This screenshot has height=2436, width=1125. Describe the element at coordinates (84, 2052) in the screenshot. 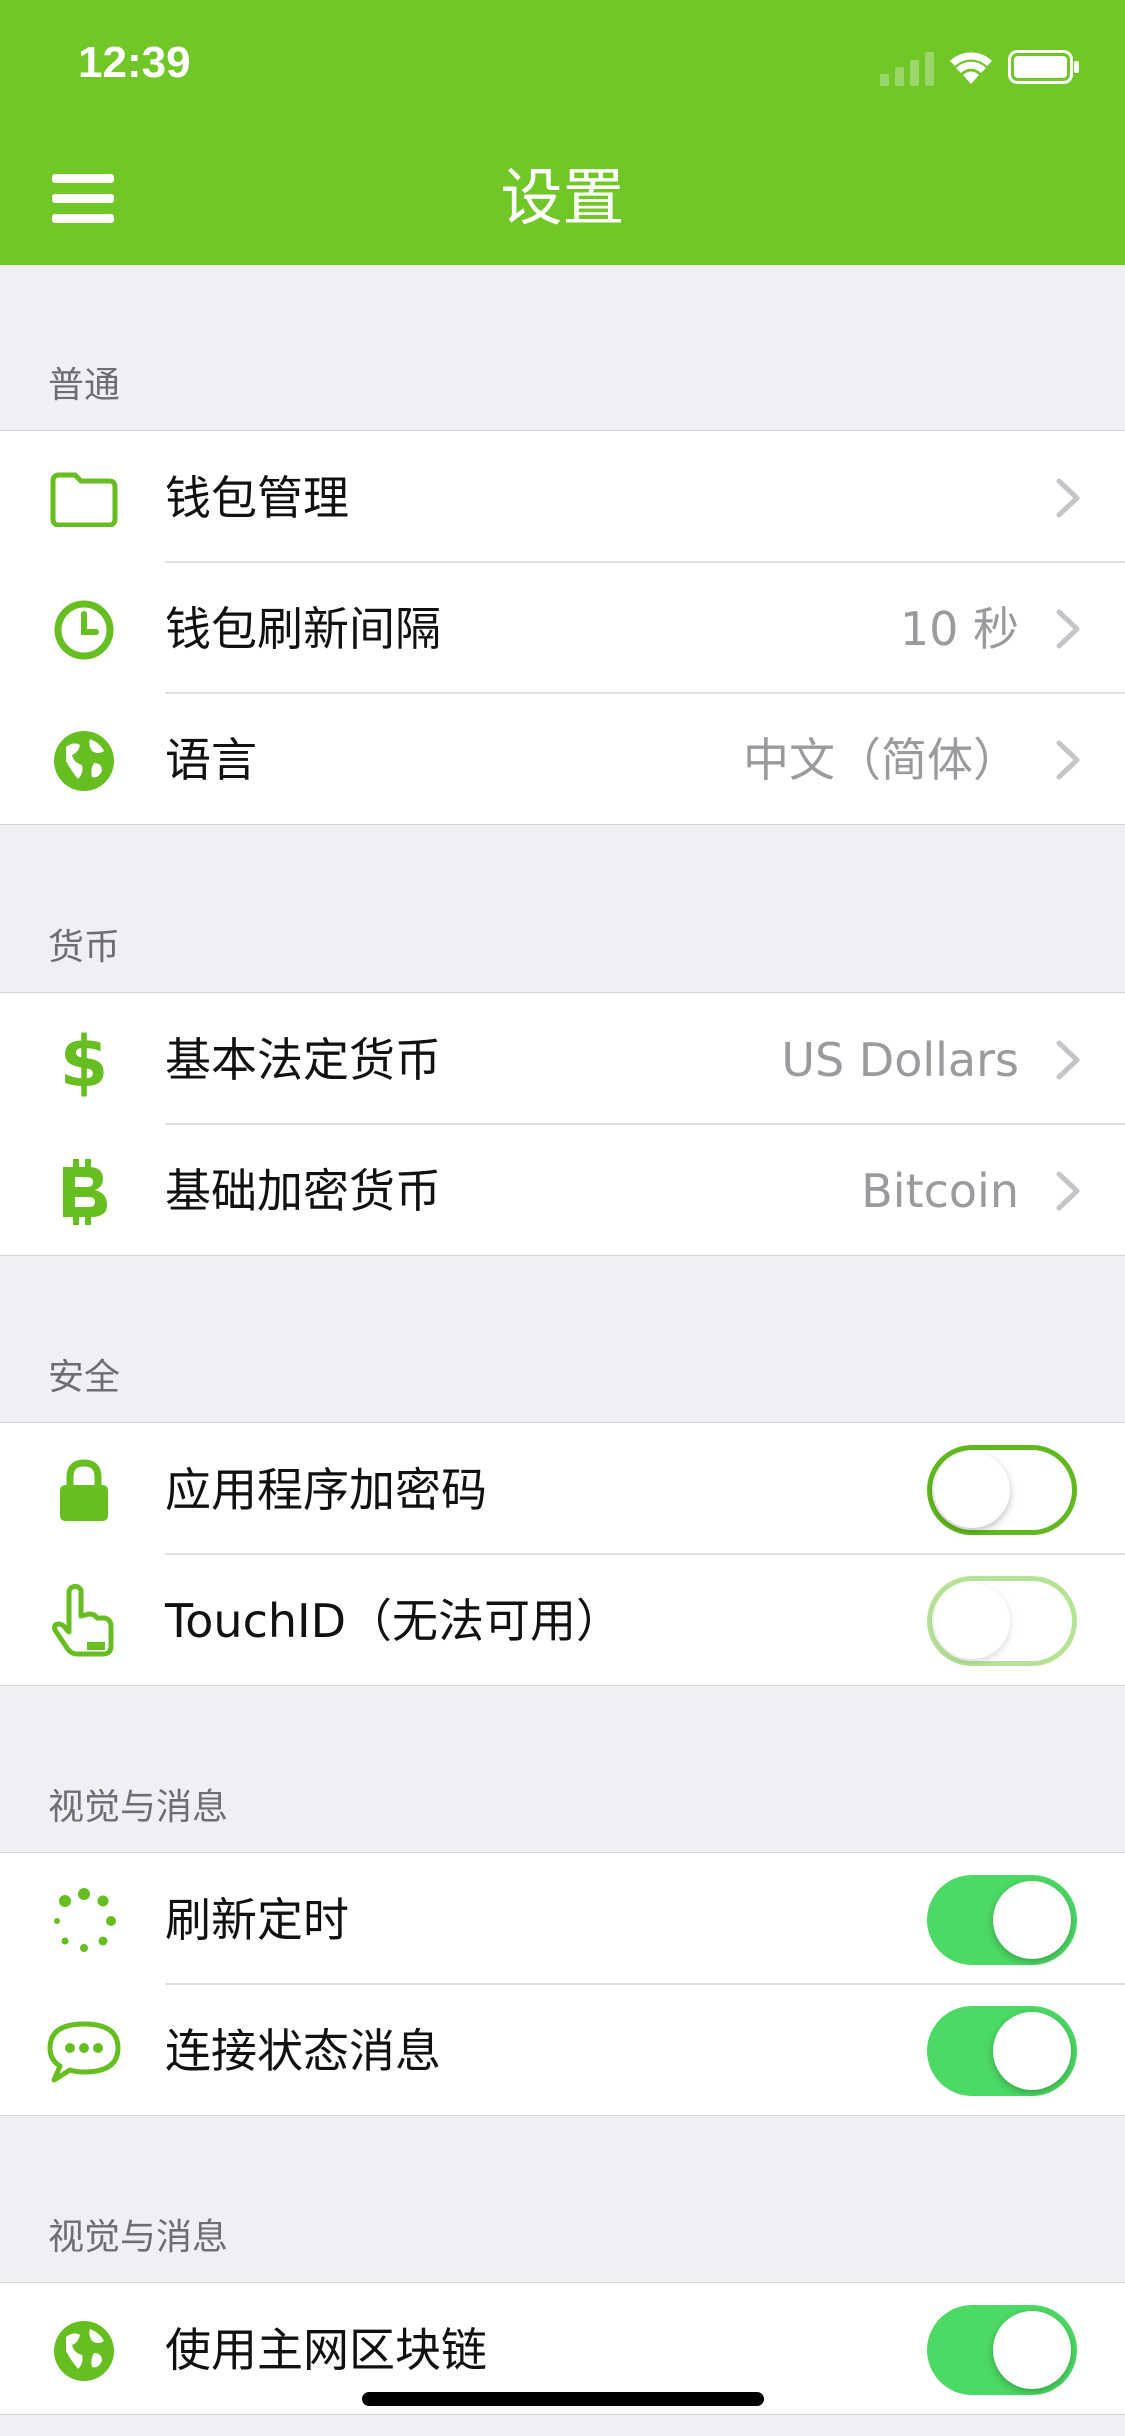

I see `chat-bubble-icon` at that location.